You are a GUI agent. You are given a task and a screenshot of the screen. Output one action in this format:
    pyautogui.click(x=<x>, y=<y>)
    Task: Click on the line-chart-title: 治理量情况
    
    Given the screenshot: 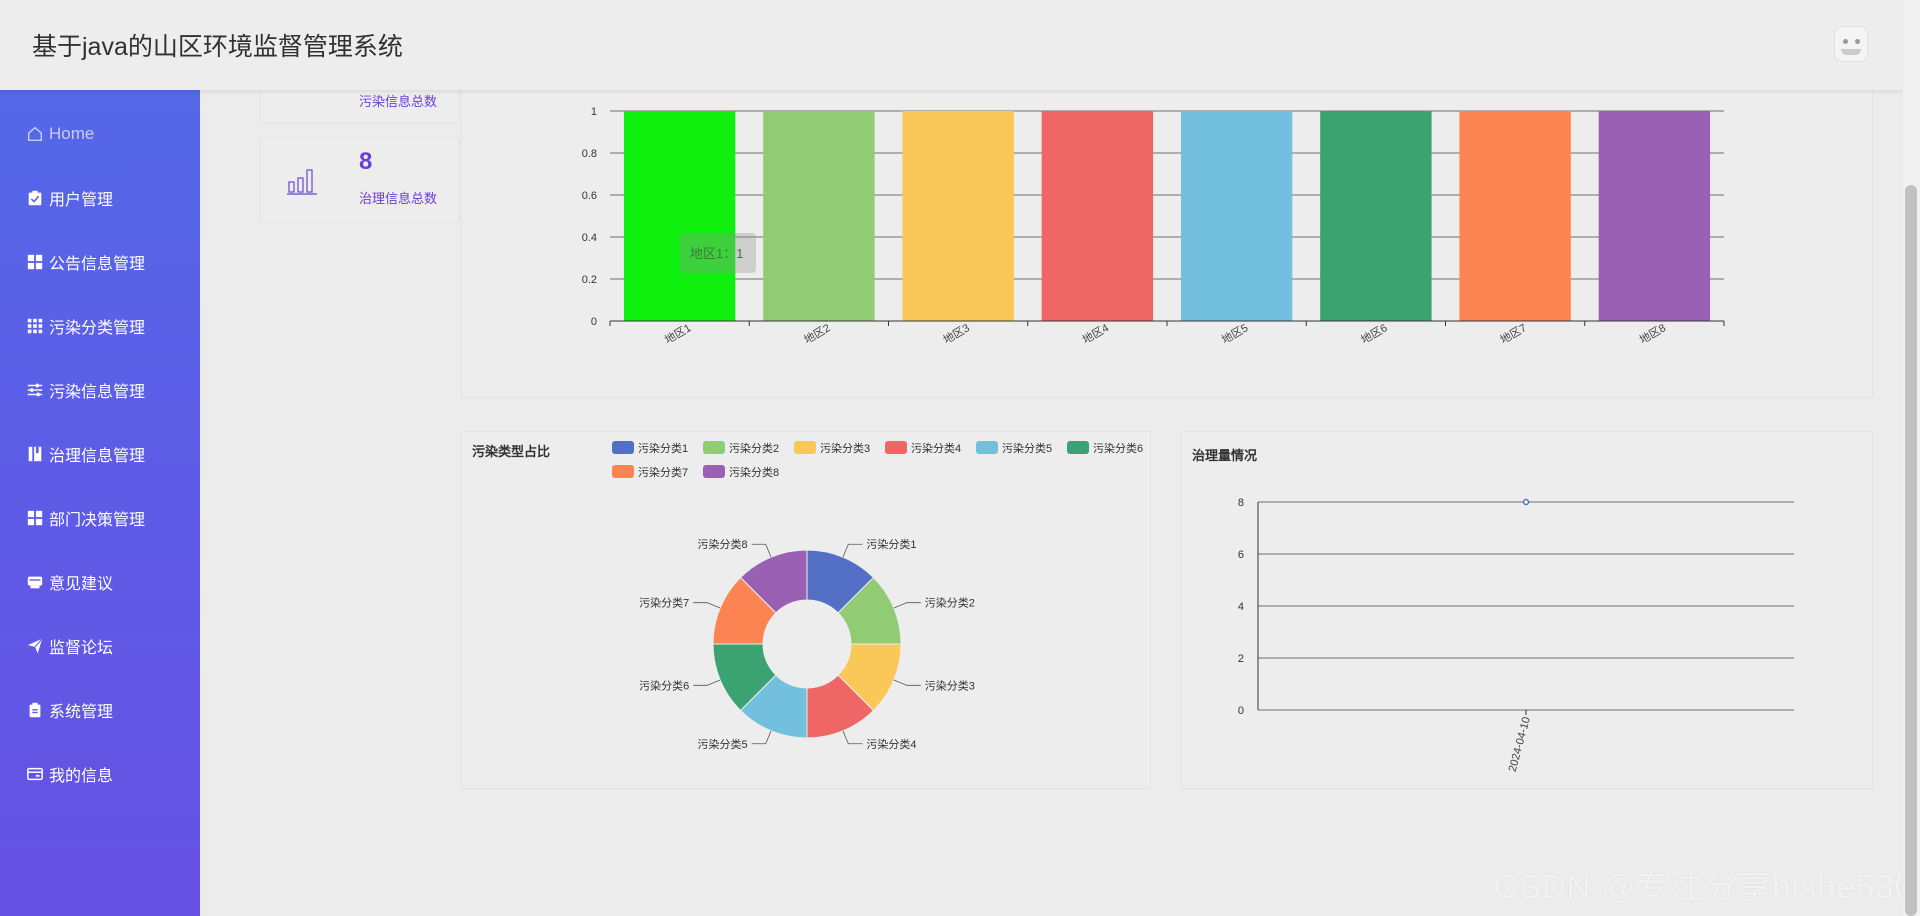 What is the action you would take?
    pyautogui.click(x=1225, y=455)
    